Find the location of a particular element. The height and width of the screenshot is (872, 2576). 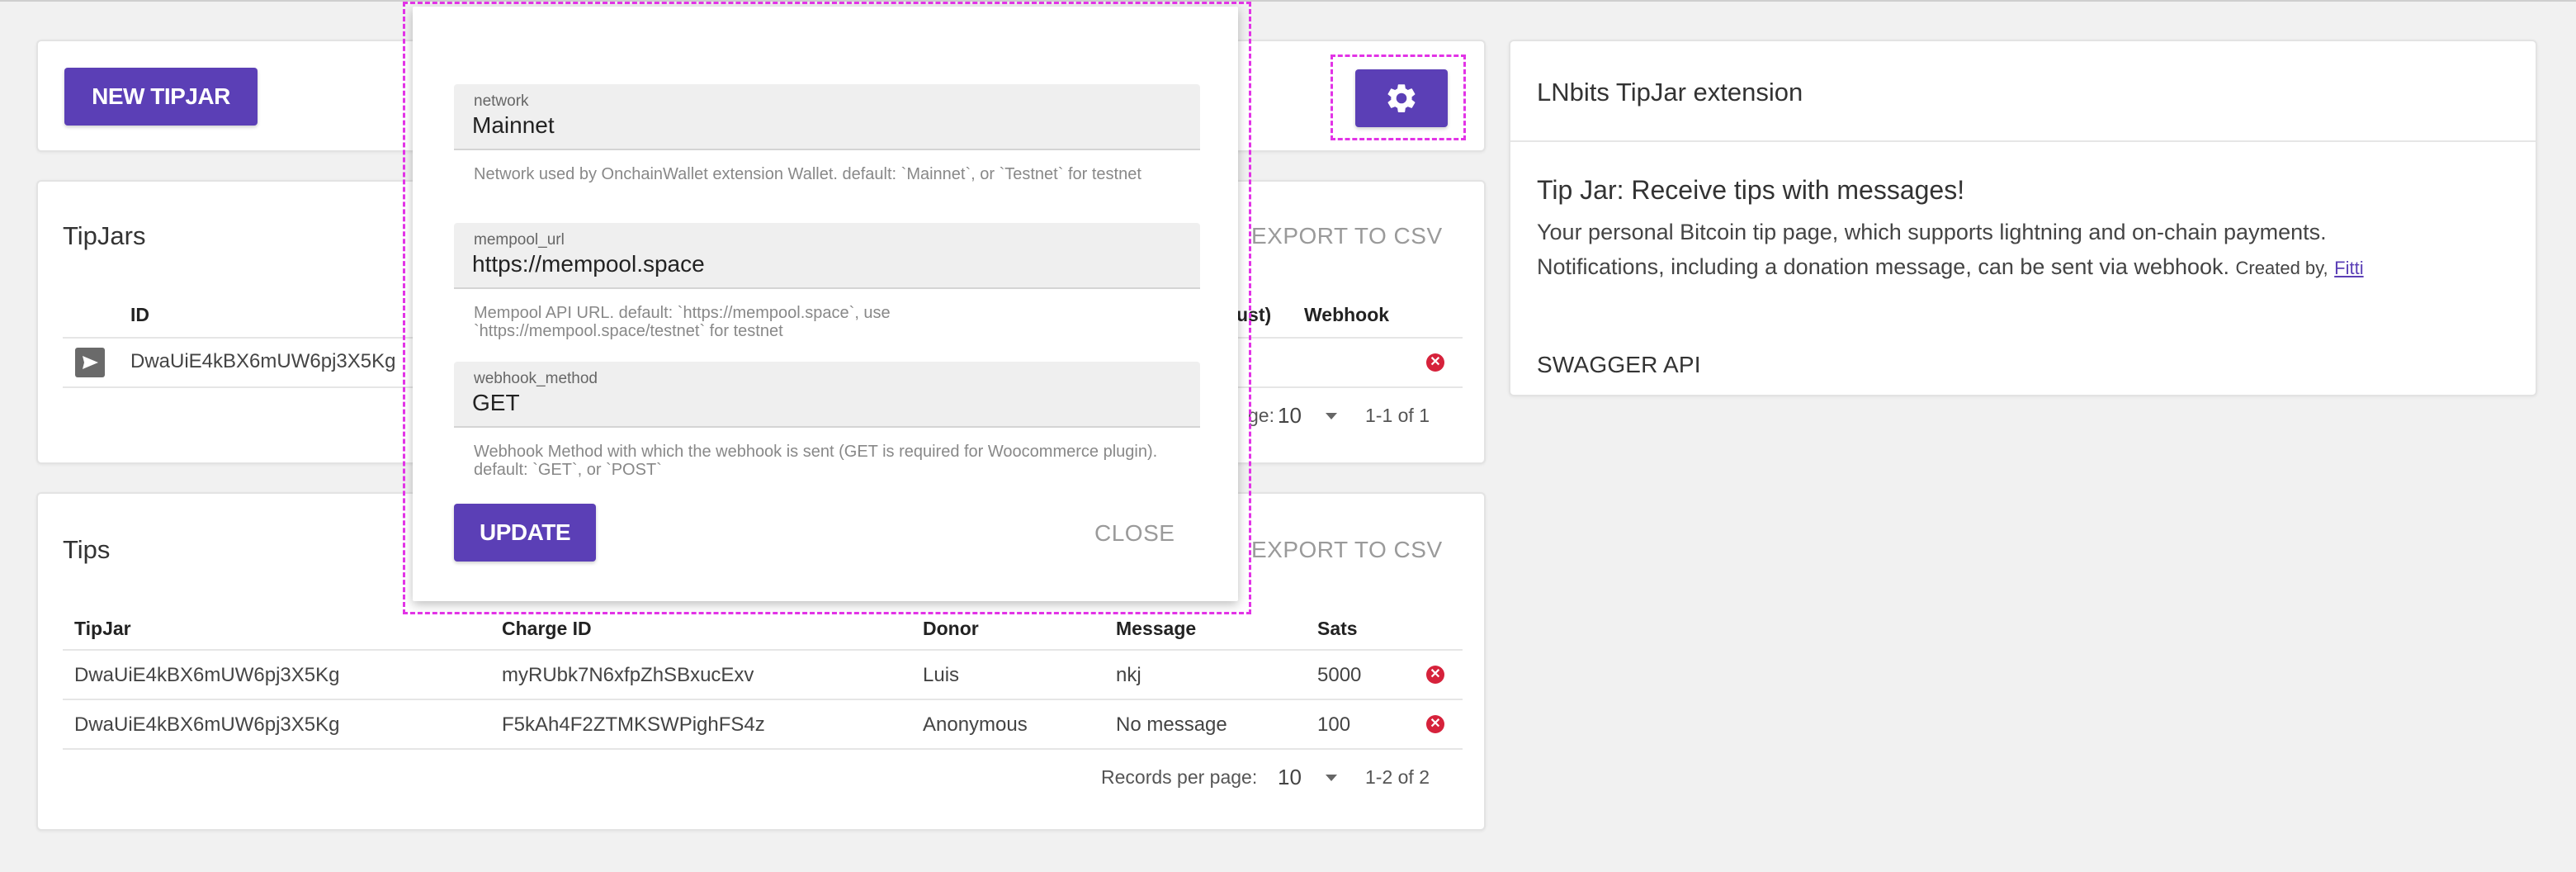

mempool-url-field: mempool_url is located at coordinates (827, 256).